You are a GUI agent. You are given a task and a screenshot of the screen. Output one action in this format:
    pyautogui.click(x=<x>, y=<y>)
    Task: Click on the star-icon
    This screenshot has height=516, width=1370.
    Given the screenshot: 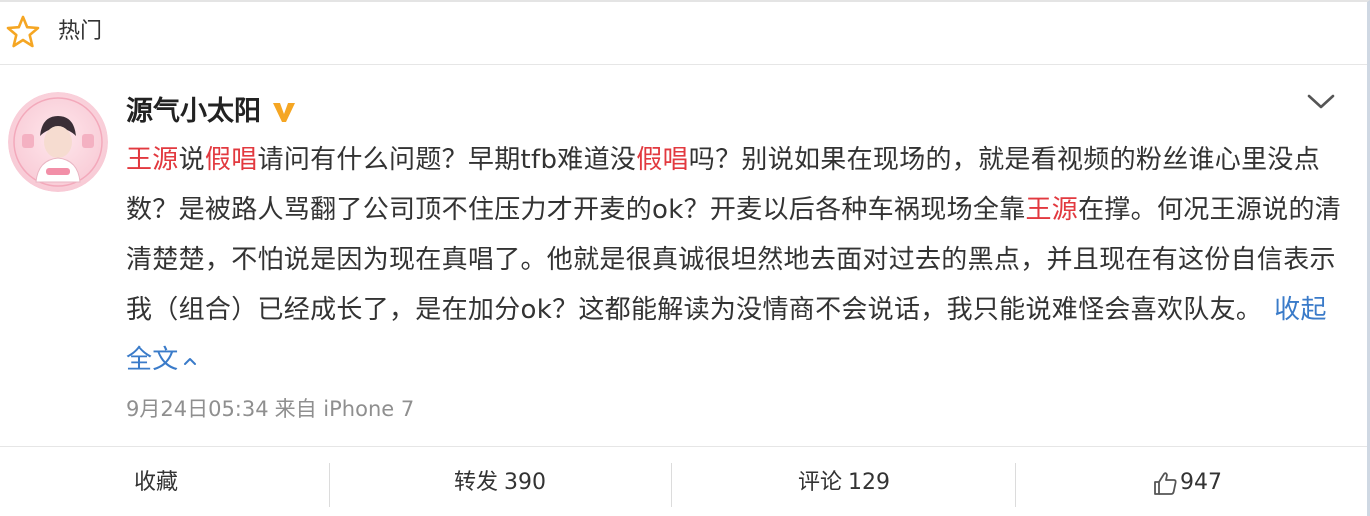 What is the action you would take?
    pyautogui.click(x=23, y=31)
    